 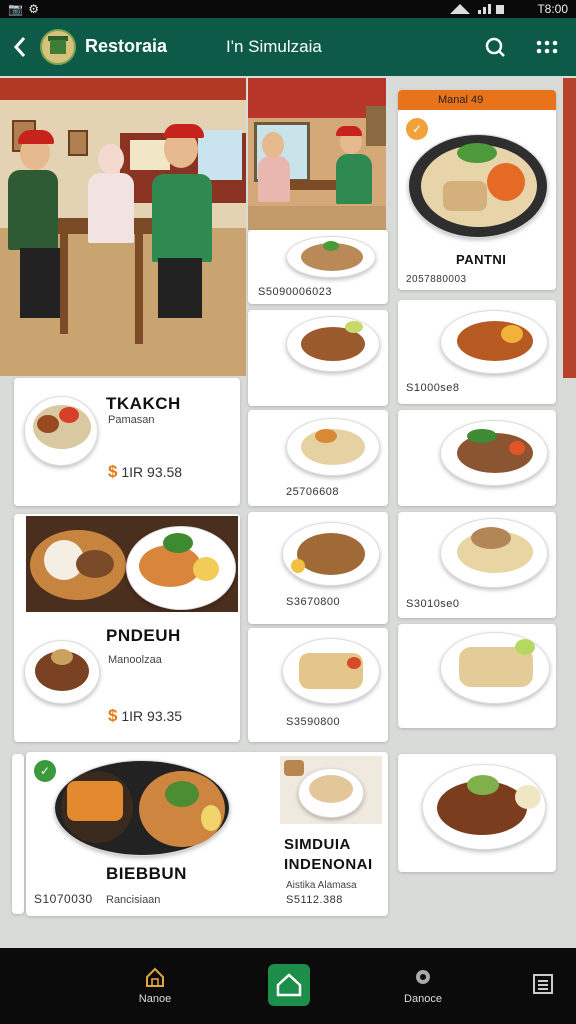 I want to click on dish-name: PNDEUH, so click(x=143, y=635).